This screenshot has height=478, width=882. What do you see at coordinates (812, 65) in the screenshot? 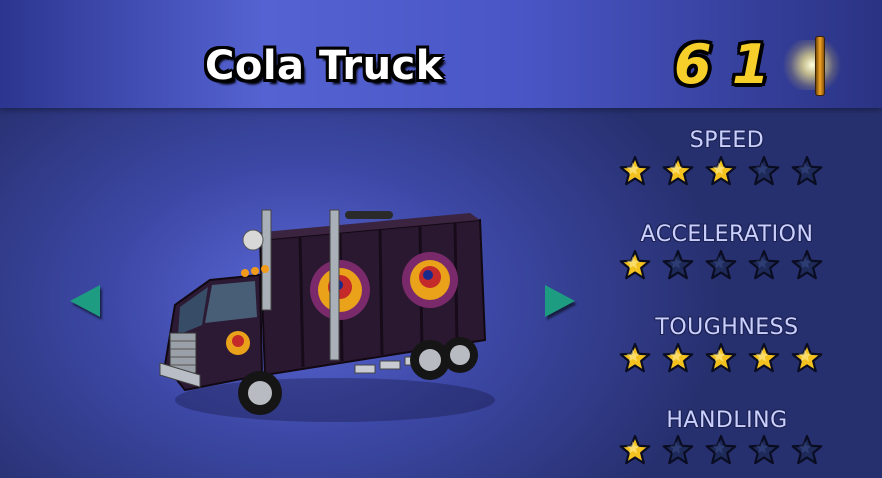
I see `coin-sparkle` at bounding box center [812, 65].